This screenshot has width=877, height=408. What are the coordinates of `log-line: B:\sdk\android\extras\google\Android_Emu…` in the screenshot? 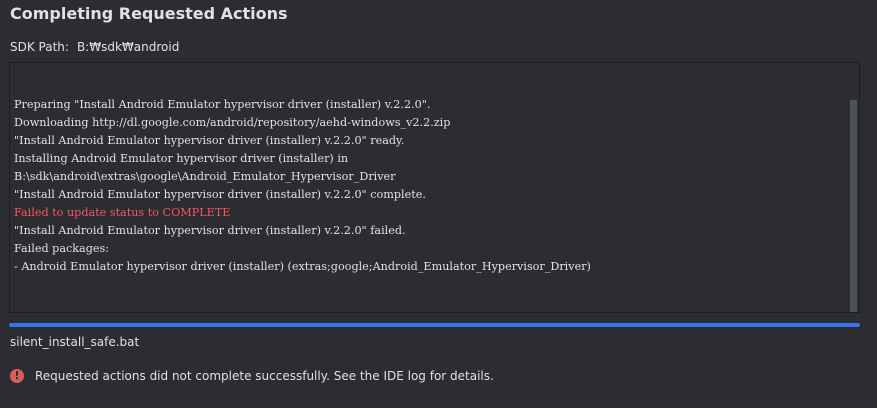 It's located at (205, 176).